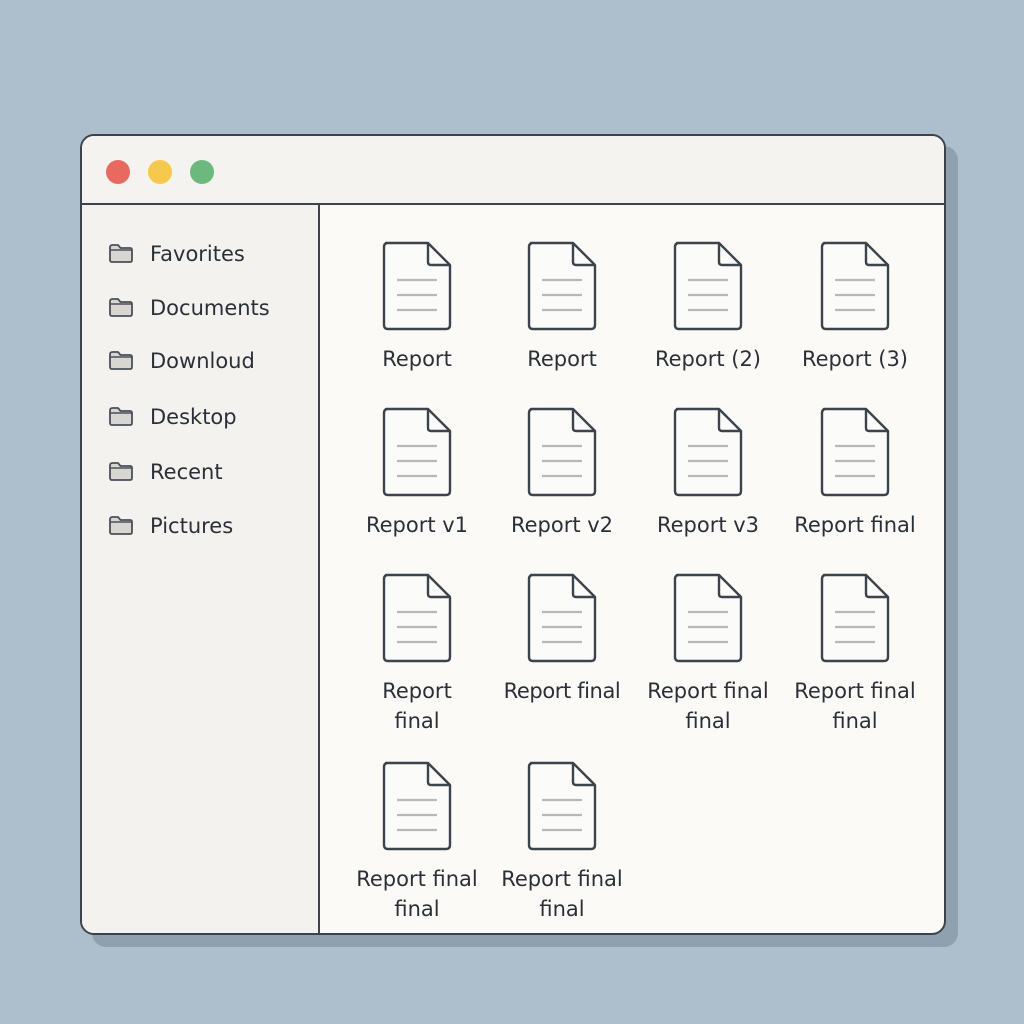  I want to click on sidebar-item-favorites: Favorites, so click(200, 254).